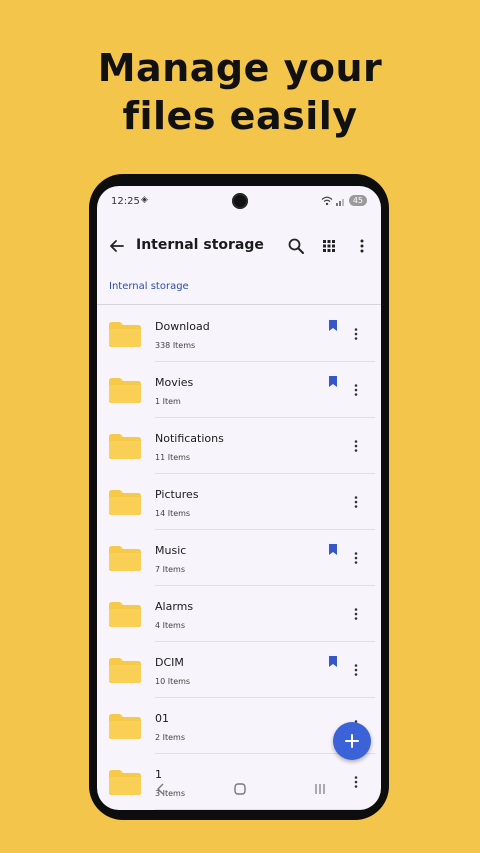 Image resolution: width=480 pixels, height=853 pixels. What do you see at coordinates (144, 200) in the screenshot?
I see `location-icon: ◈` at bounding box center [144, 200].